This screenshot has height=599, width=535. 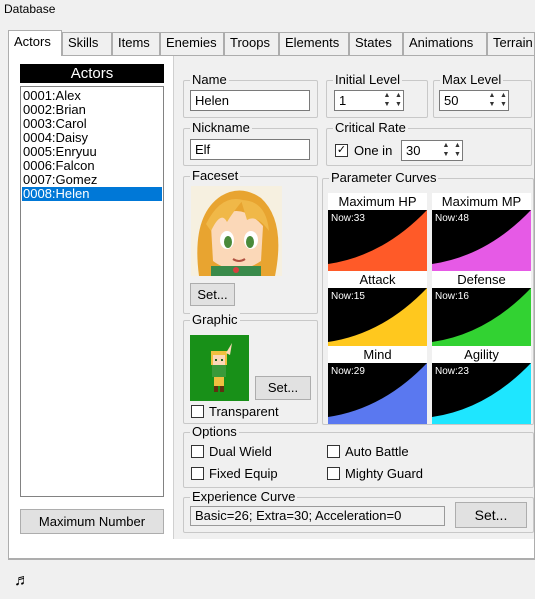 What do you see at coordinates (250, 100) in the screenshot?
I see `name-input: Helen` at bounding box center [250, 100].